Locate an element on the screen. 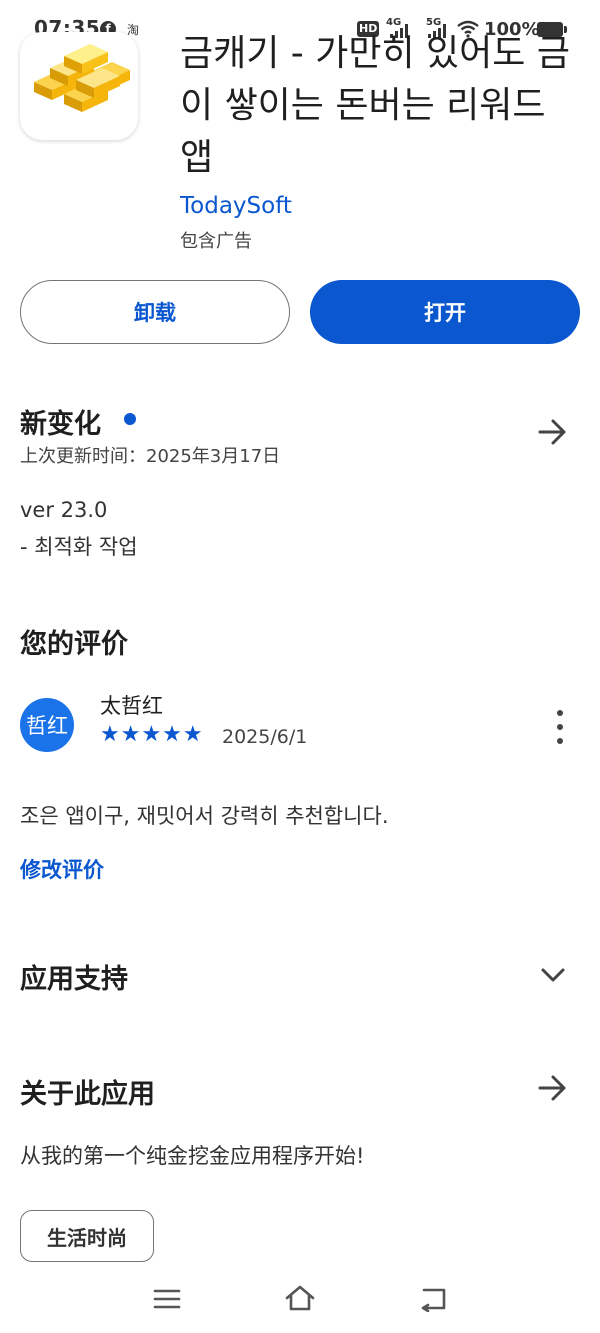 This screenshot has width=600, height=1333. menu-icon is located at coordinates (167, 1299).